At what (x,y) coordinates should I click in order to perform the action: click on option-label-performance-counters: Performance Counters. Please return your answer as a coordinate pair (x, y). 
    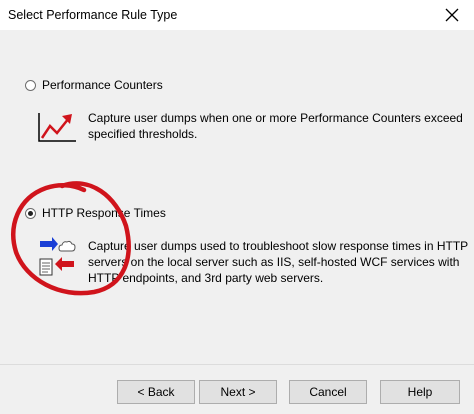
    Looking at the image, I should click on (102, 85).